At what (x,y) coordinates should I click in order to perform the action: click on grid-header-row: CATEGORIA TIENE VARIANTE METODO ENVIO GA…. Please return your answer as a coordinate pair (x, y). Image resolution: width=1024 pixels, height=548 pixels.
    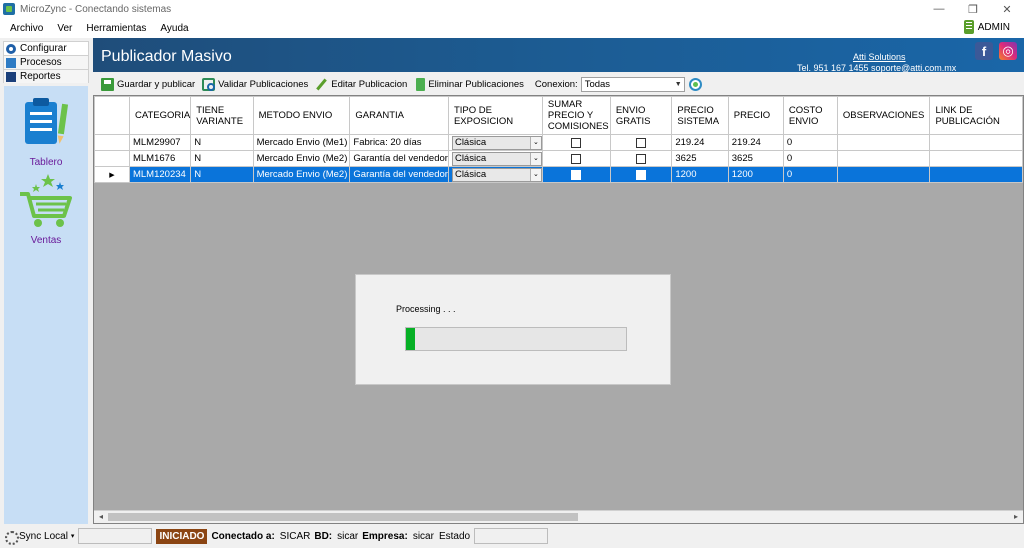
    Looking at the image, I should click on (558, 115).